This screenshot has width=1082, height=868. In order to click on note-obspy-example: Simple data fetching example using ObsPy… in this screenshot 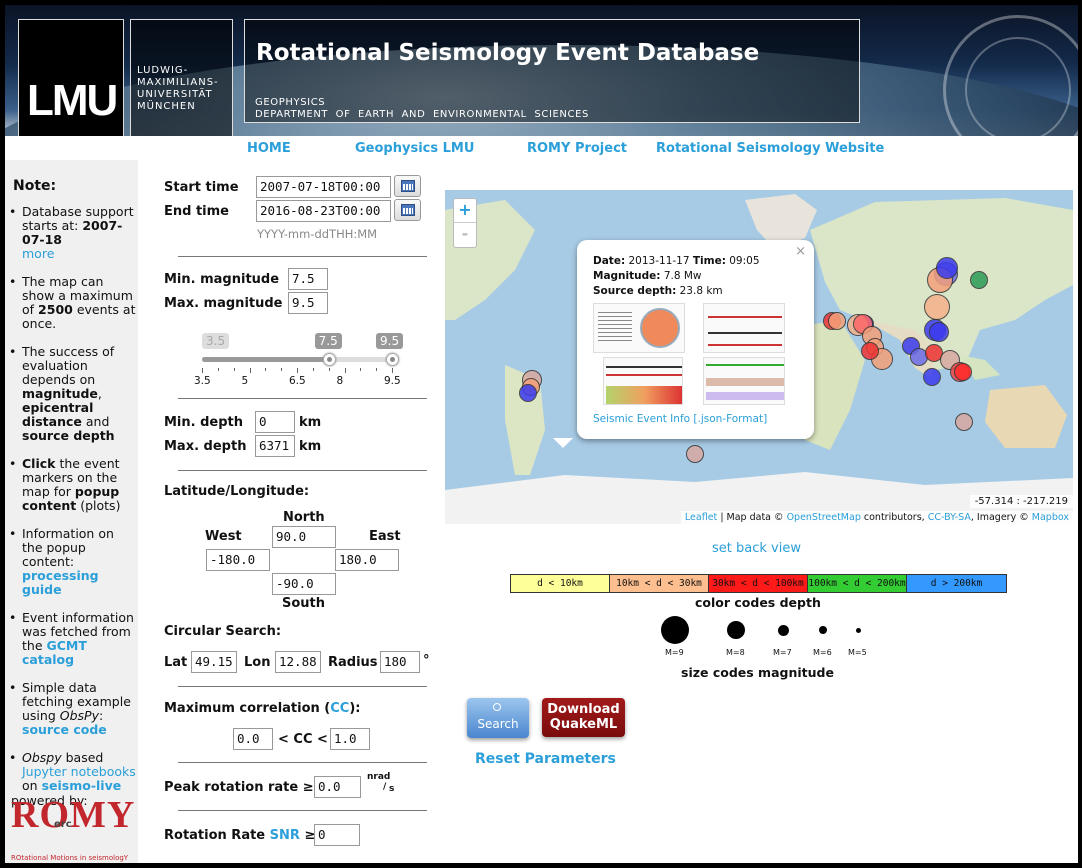, I will do `click(71, 709)`.